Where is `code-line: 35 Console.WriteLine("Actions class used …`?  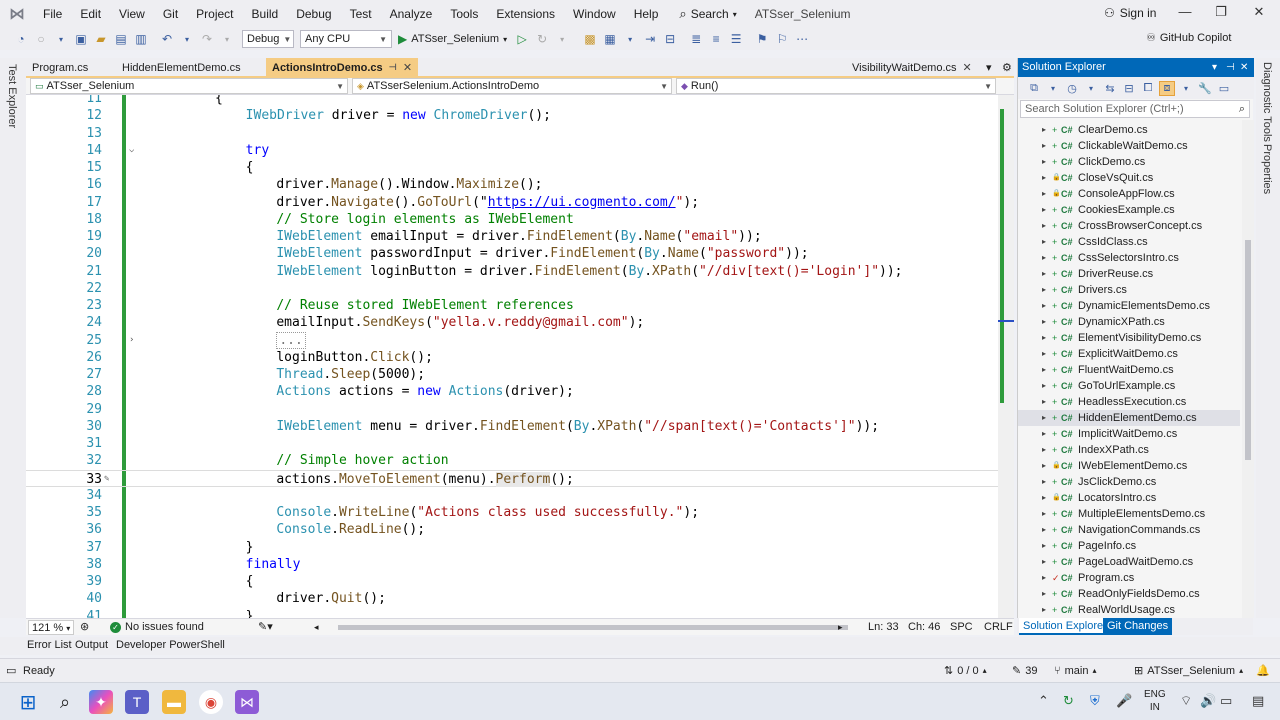
code-line: 35 Console.WriteLine("Actions class used … is located at coordinates (512, 512).